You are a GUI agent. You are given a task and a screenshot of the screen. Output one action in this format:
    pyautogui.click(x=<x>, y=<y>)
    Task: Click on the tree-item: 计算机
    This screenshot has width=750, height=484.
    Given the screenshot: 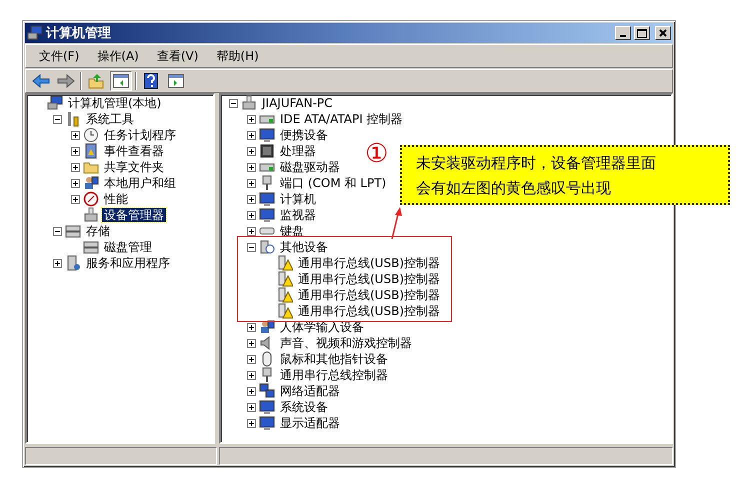 What is the action you would take?
    pyautogui.click(x=298, y=199)
    